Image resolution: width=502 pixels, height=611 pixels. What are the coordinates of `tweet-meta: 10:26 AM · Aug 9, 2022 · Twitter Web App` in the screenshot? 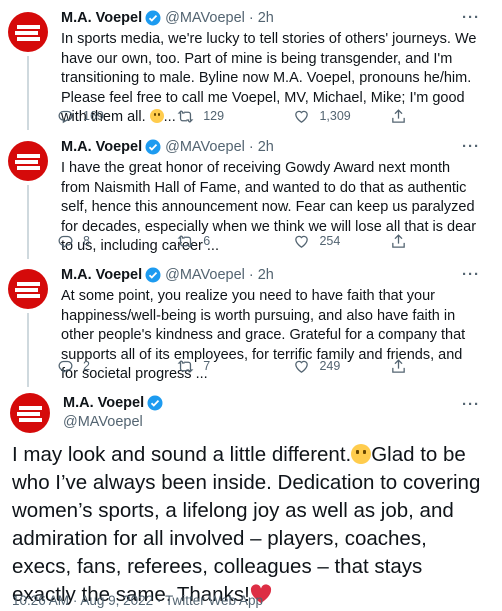 It's located at (137, 600).